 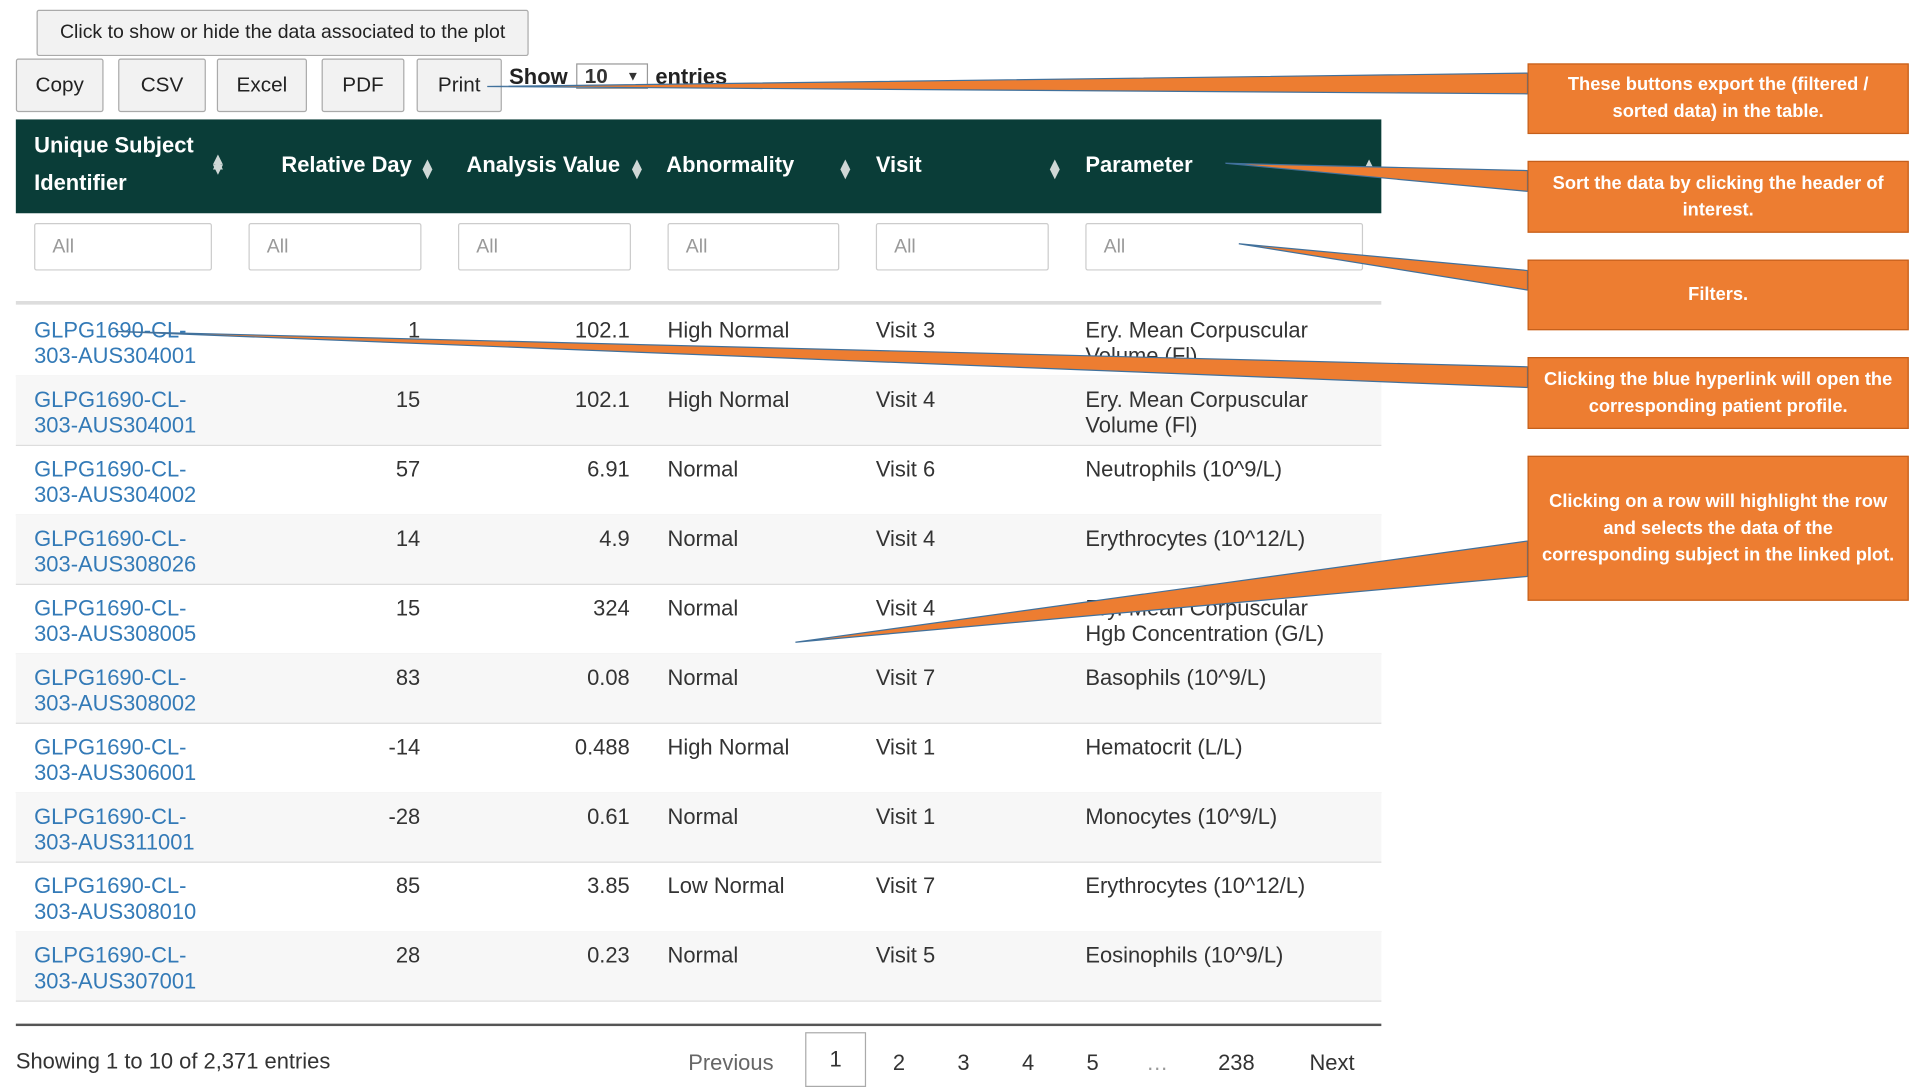 I want to click on arrow-export, so click(x=1008, y=83).